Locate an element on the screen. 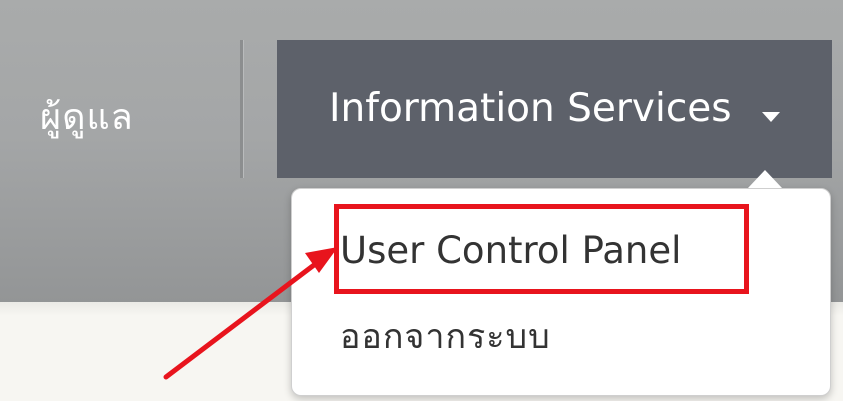  nav-item-admin: ผู้ดูแล is located at coordinates (105, 118).